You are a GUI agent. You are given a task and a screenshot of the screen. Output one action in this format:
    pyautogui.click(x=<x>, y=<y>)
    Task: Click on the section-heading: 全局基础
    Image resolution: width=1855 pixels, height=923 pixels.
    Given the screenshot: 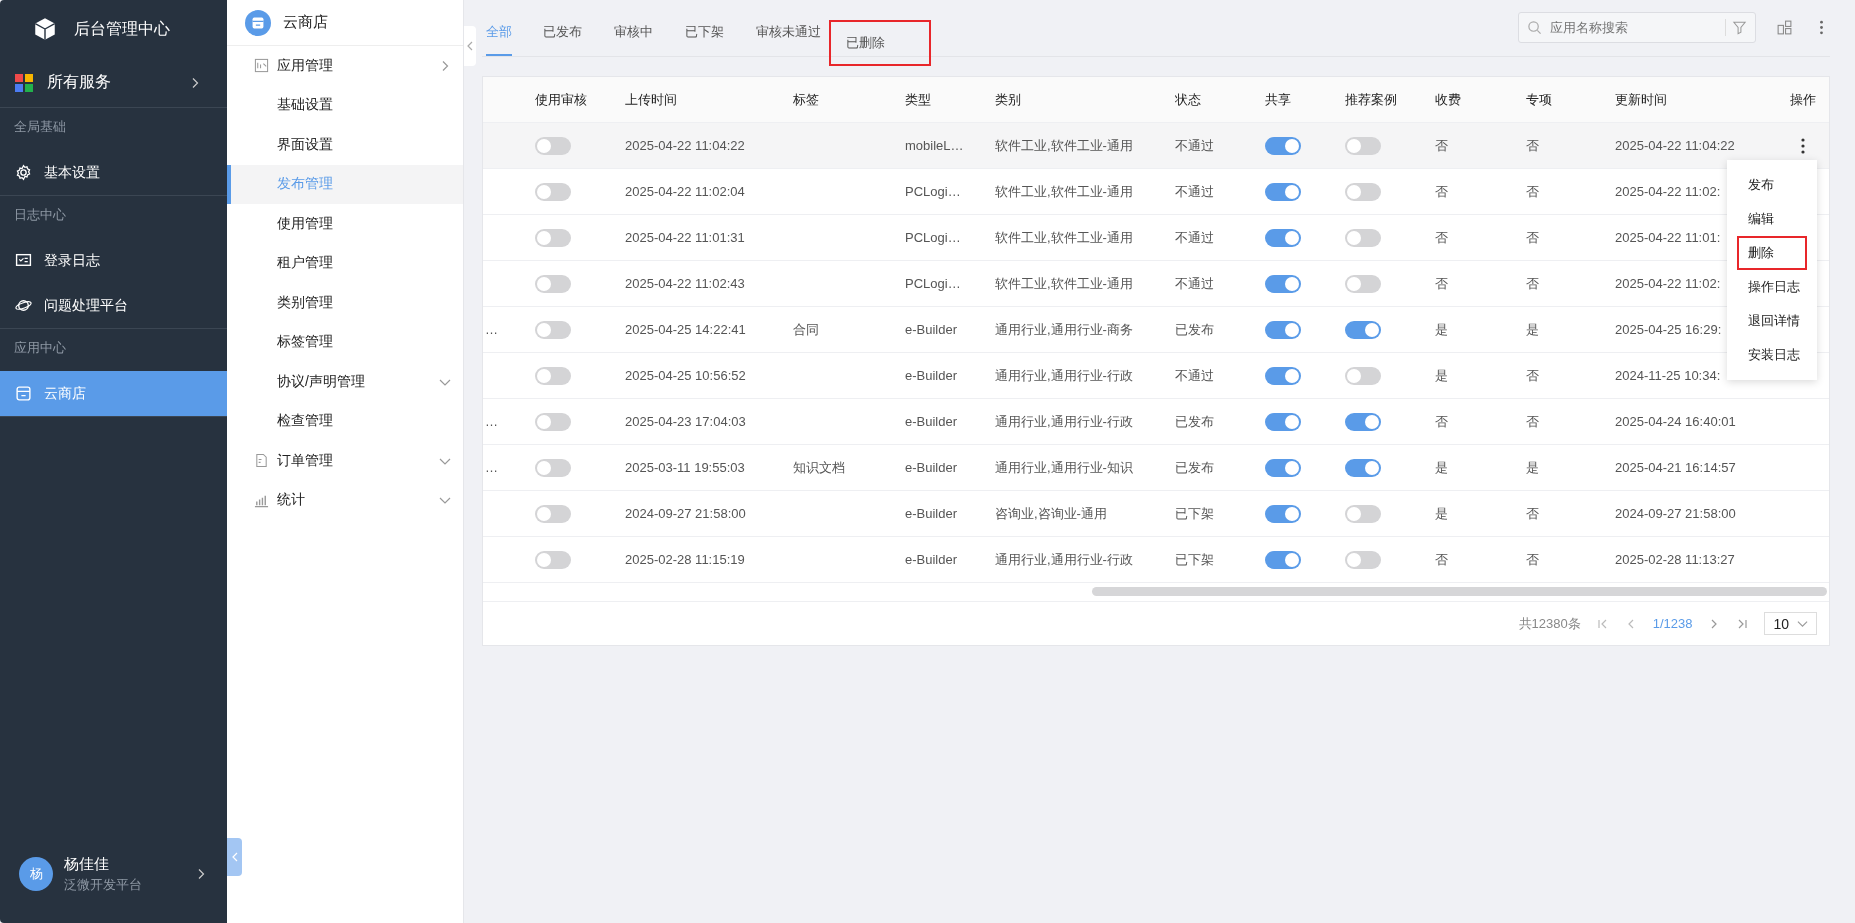 What is the action you would take?
    pyautogui.click(x=40, y=127)
    